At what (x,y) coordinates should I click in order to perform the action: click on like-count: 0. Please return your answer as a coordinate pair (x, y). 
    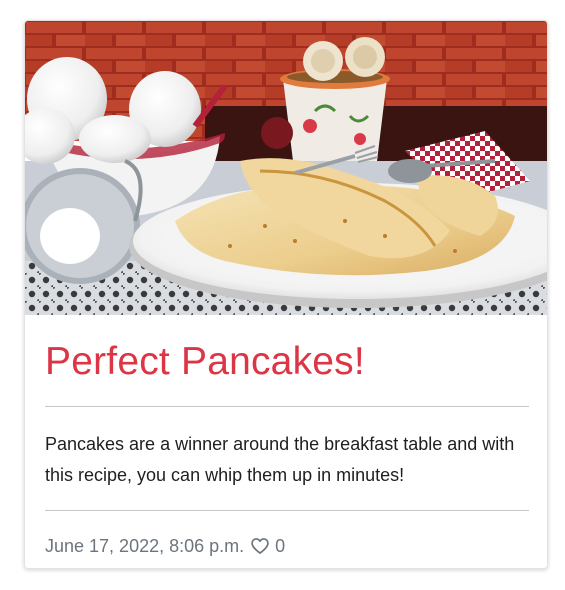
    Looking at the image, I should click on (280, 546).